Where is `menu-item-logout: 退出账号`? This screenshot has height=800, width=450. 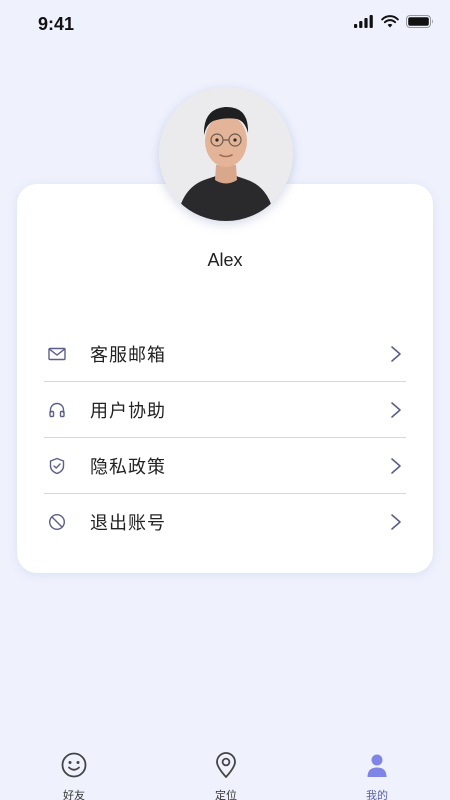
menu-item-logout: 退出账号 is located at coordinates (225, 522).